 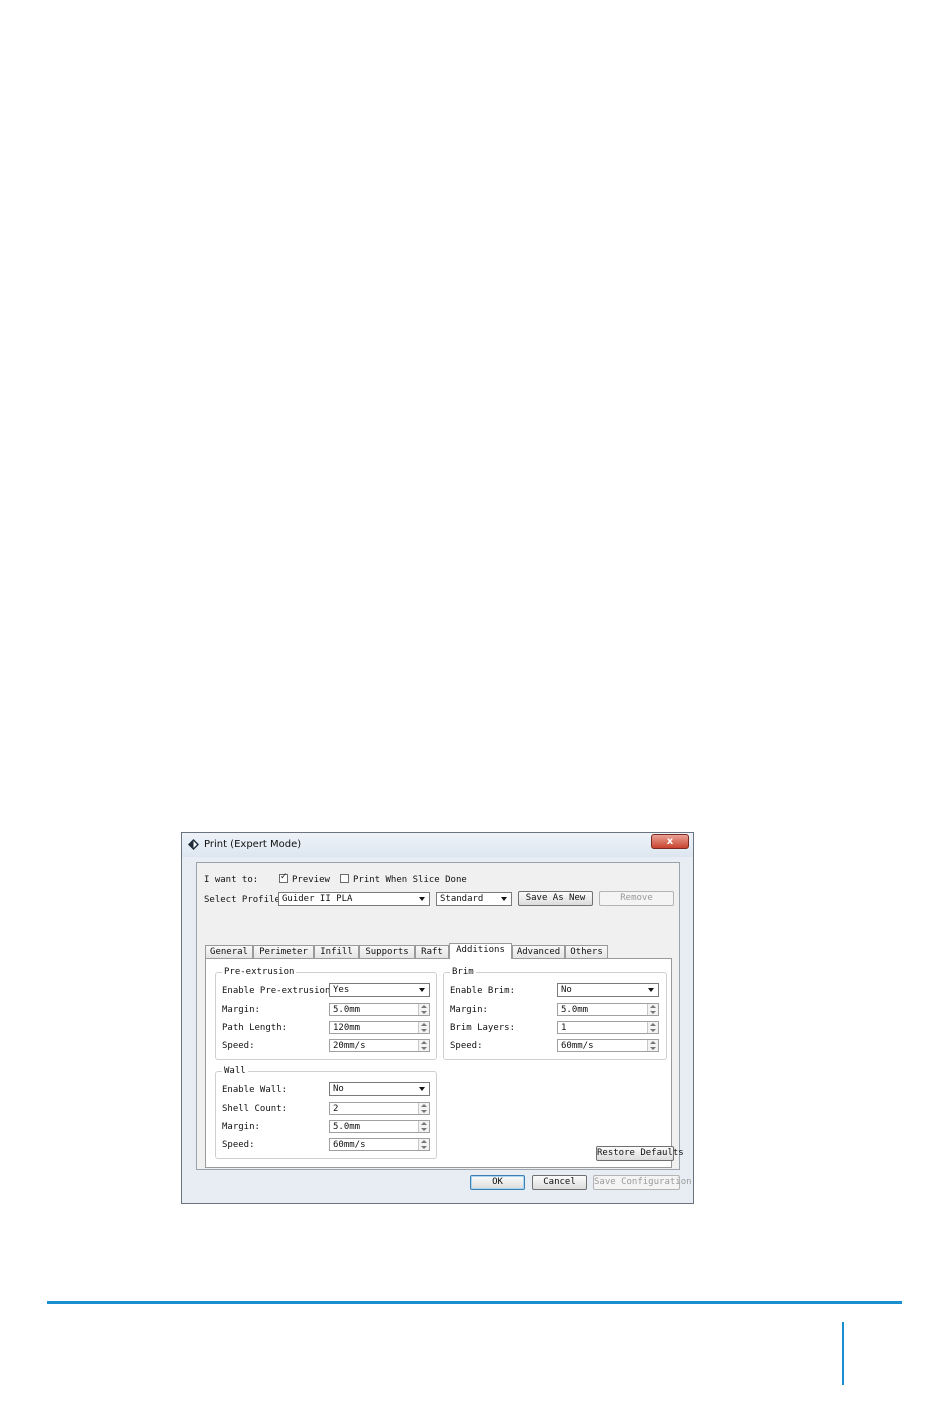 What do you see at coordinates (640, 1153) in the screenshot?
I see `restore-defaults-button: Restore Defaults` at bounding box center [640, 1153].